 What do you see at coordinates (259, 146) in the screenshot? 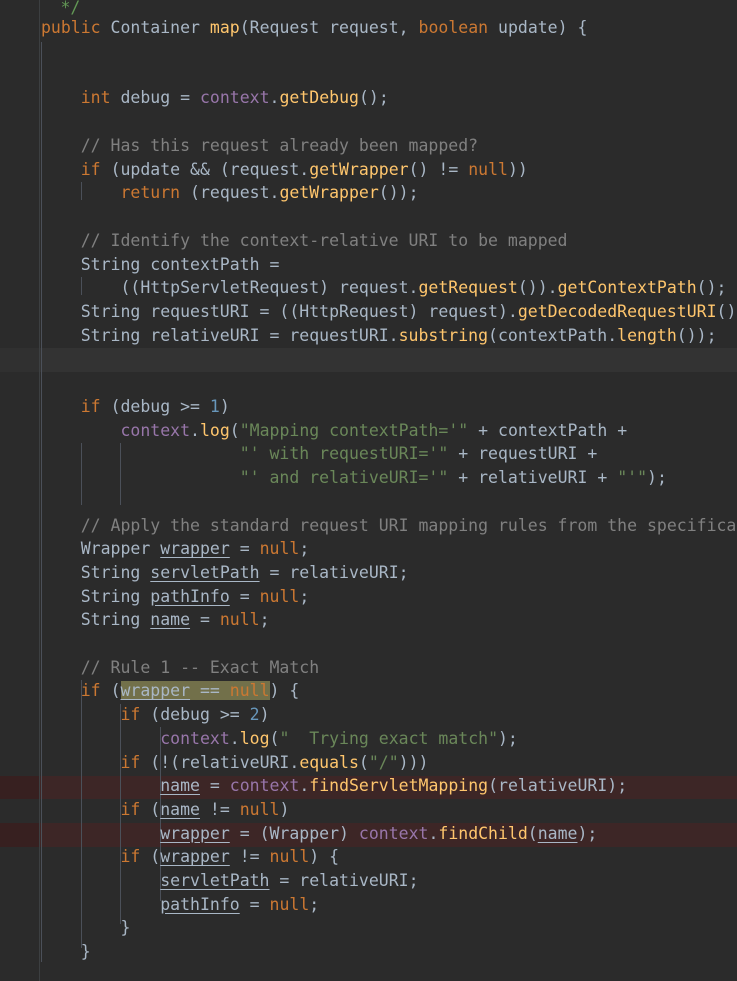
I see `code-line: // Has this request already been mapped?` at bounding box center [259, 146].